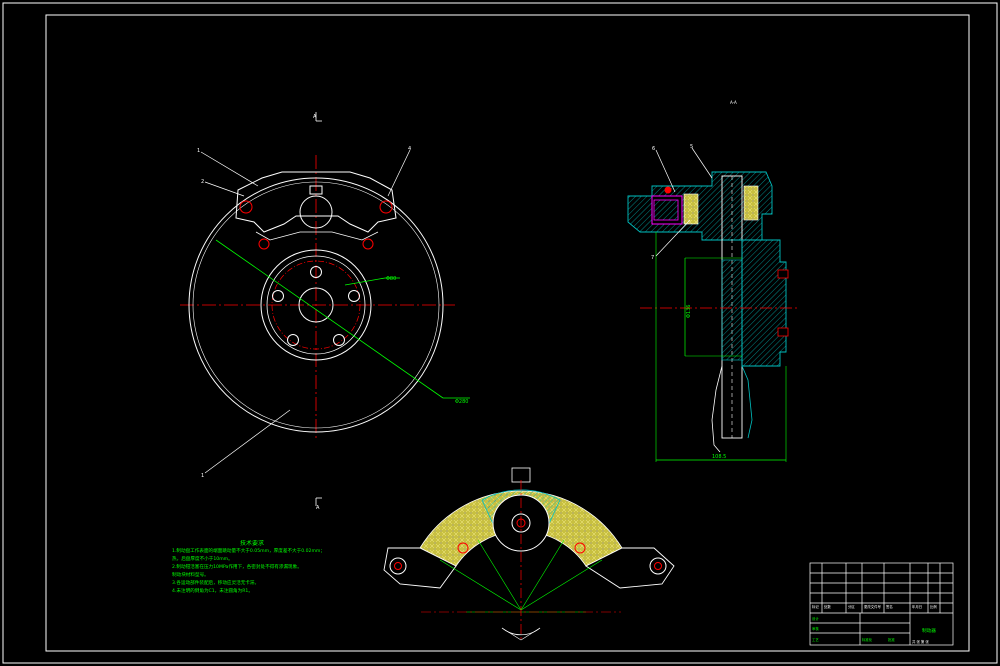 The image size is (1000, 666). Describe the element at coordinates (827, 606) in the screenshot. I see `tb-row-count: 处数` at that location.